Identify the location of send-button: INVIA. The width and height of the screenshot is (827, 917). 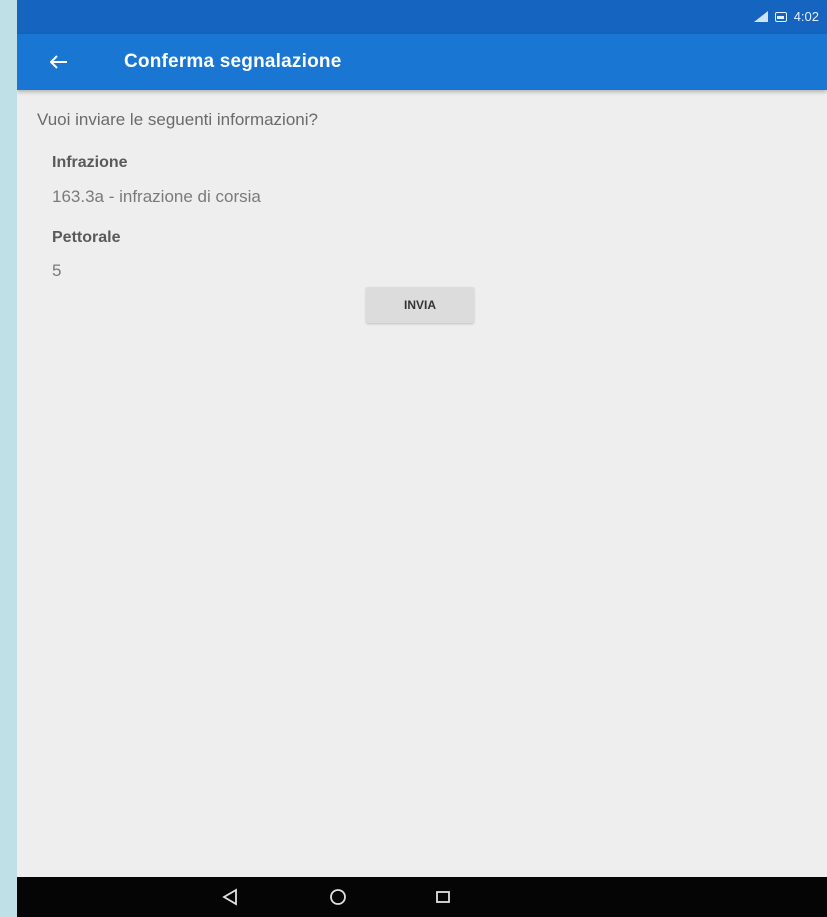
(420, 305).